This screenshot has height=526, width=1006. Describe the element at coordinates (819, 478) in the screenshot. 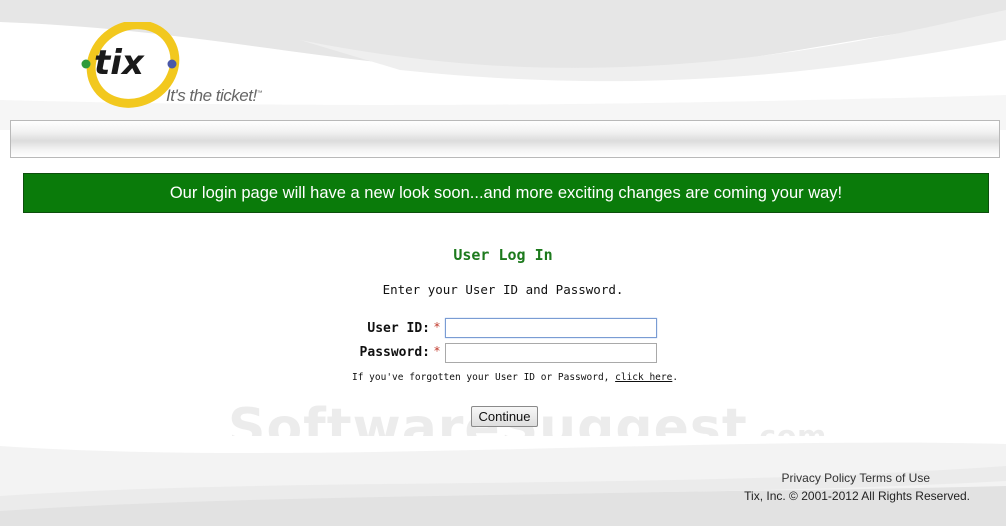

I see `privacy-policy-link: Privacy Policy` at that location.